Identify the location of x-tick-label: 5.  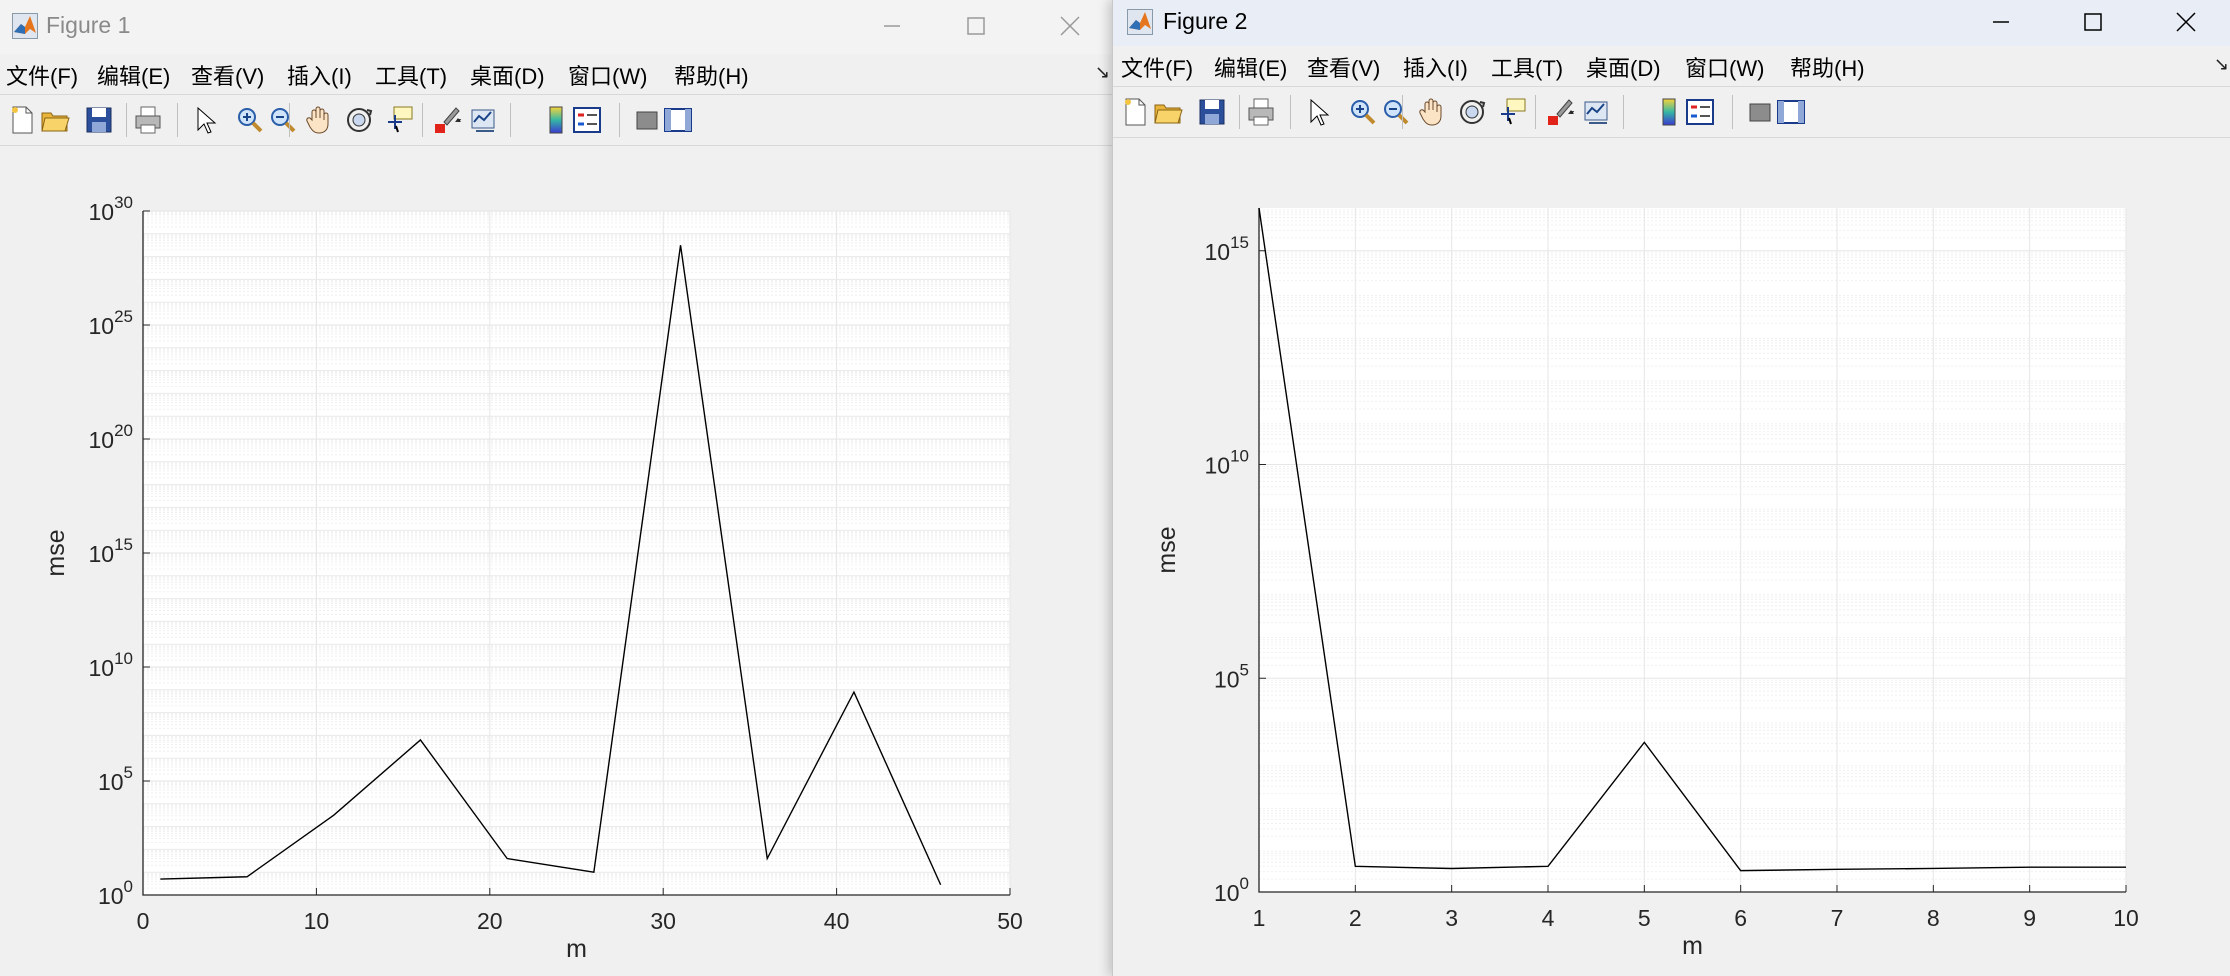
(1644, 918).